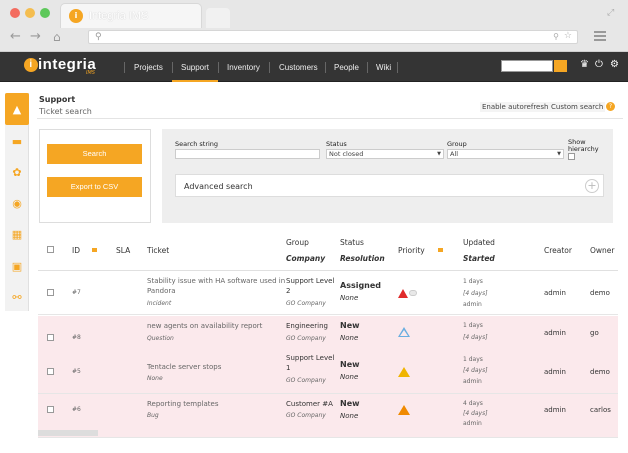 The image size is (628, 453). Describe the element at coordinates (404, 333) in the screenshot. I see `priority-low-icon-inner` at that location.